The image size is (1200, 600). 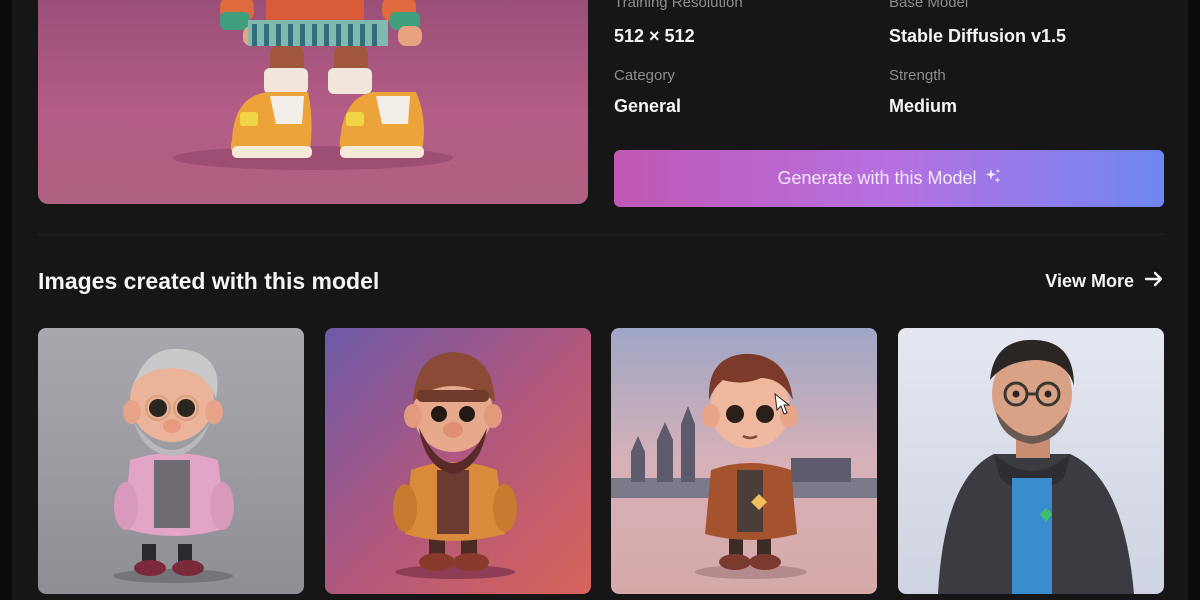 What do you see at coordinates (993, 178) in the screenshot?
I see `sparkle-icon` at bounding box center [993, 178].